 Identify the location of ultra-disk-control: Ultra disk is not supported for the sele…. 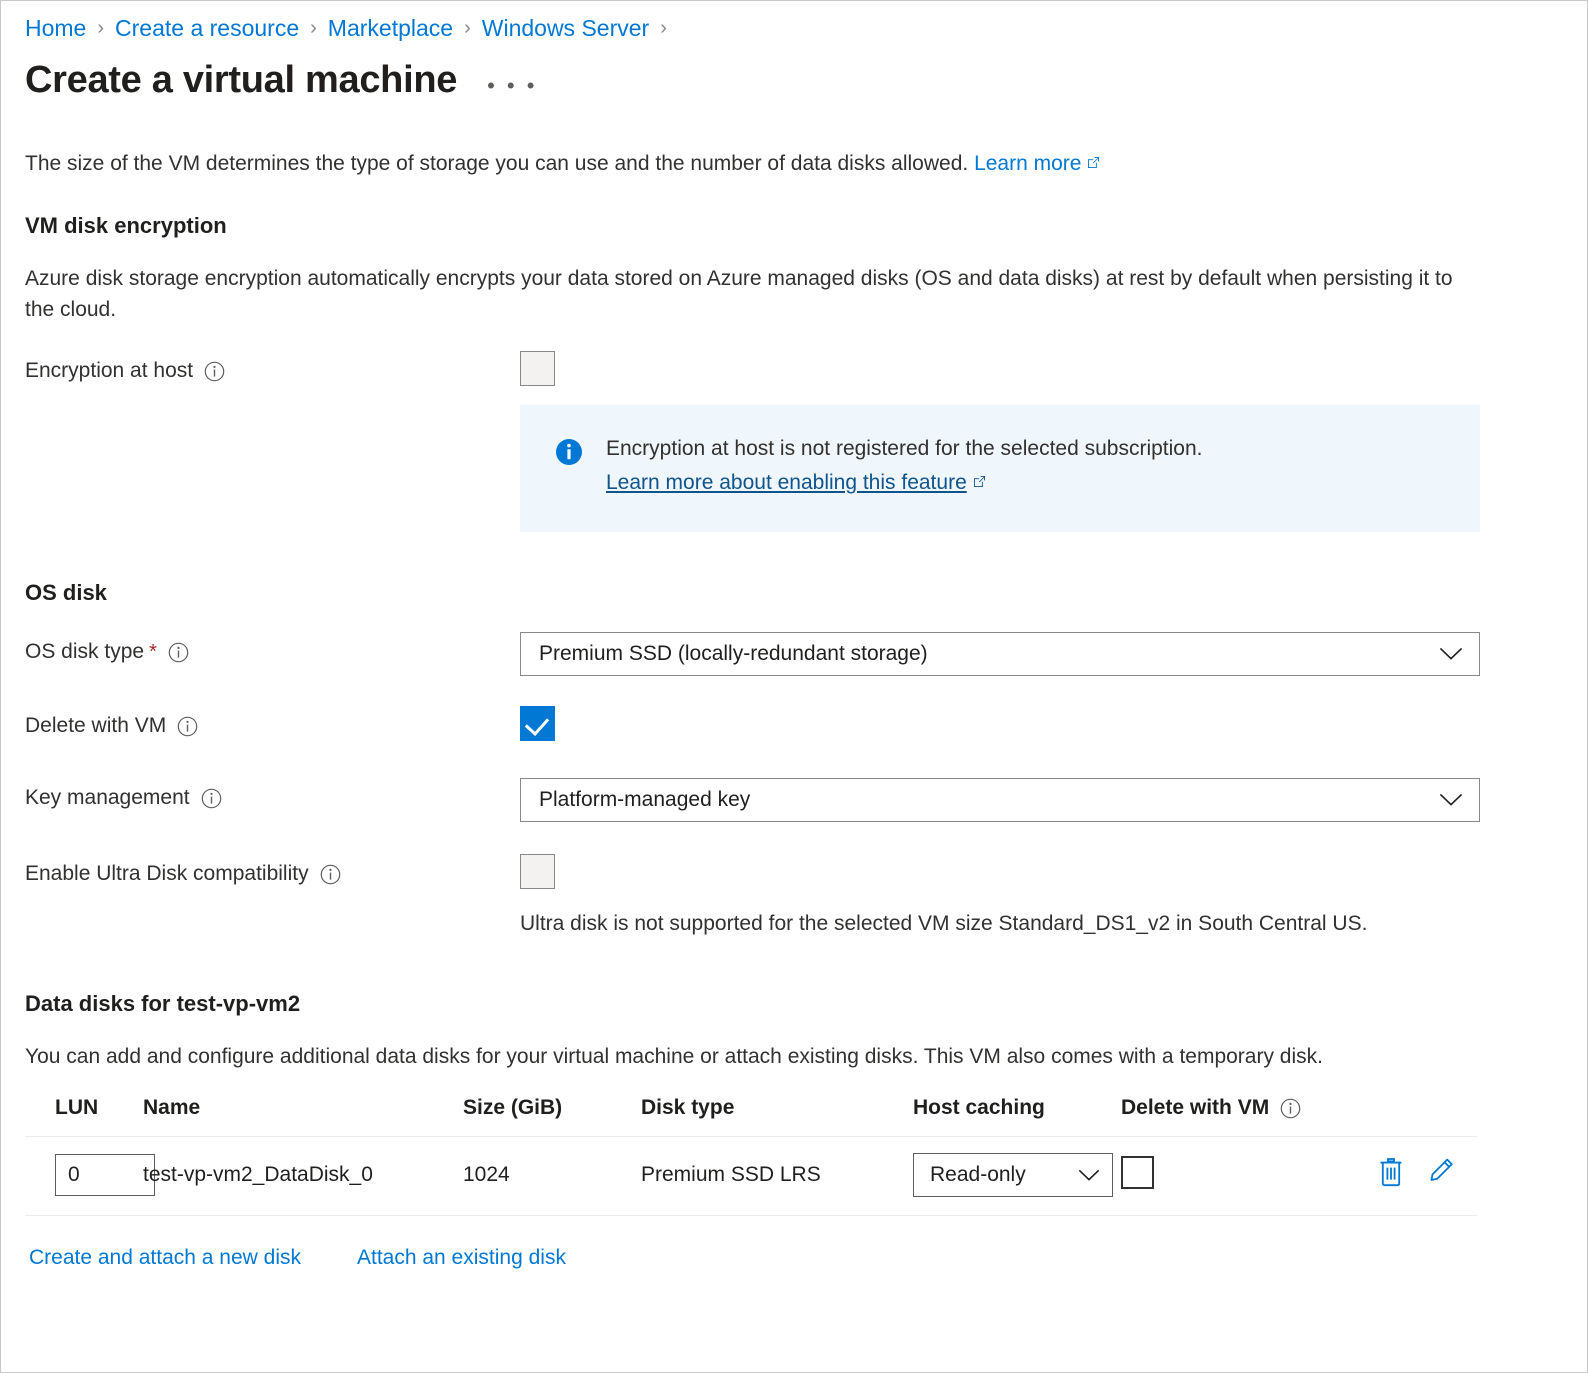
(1041, 896).